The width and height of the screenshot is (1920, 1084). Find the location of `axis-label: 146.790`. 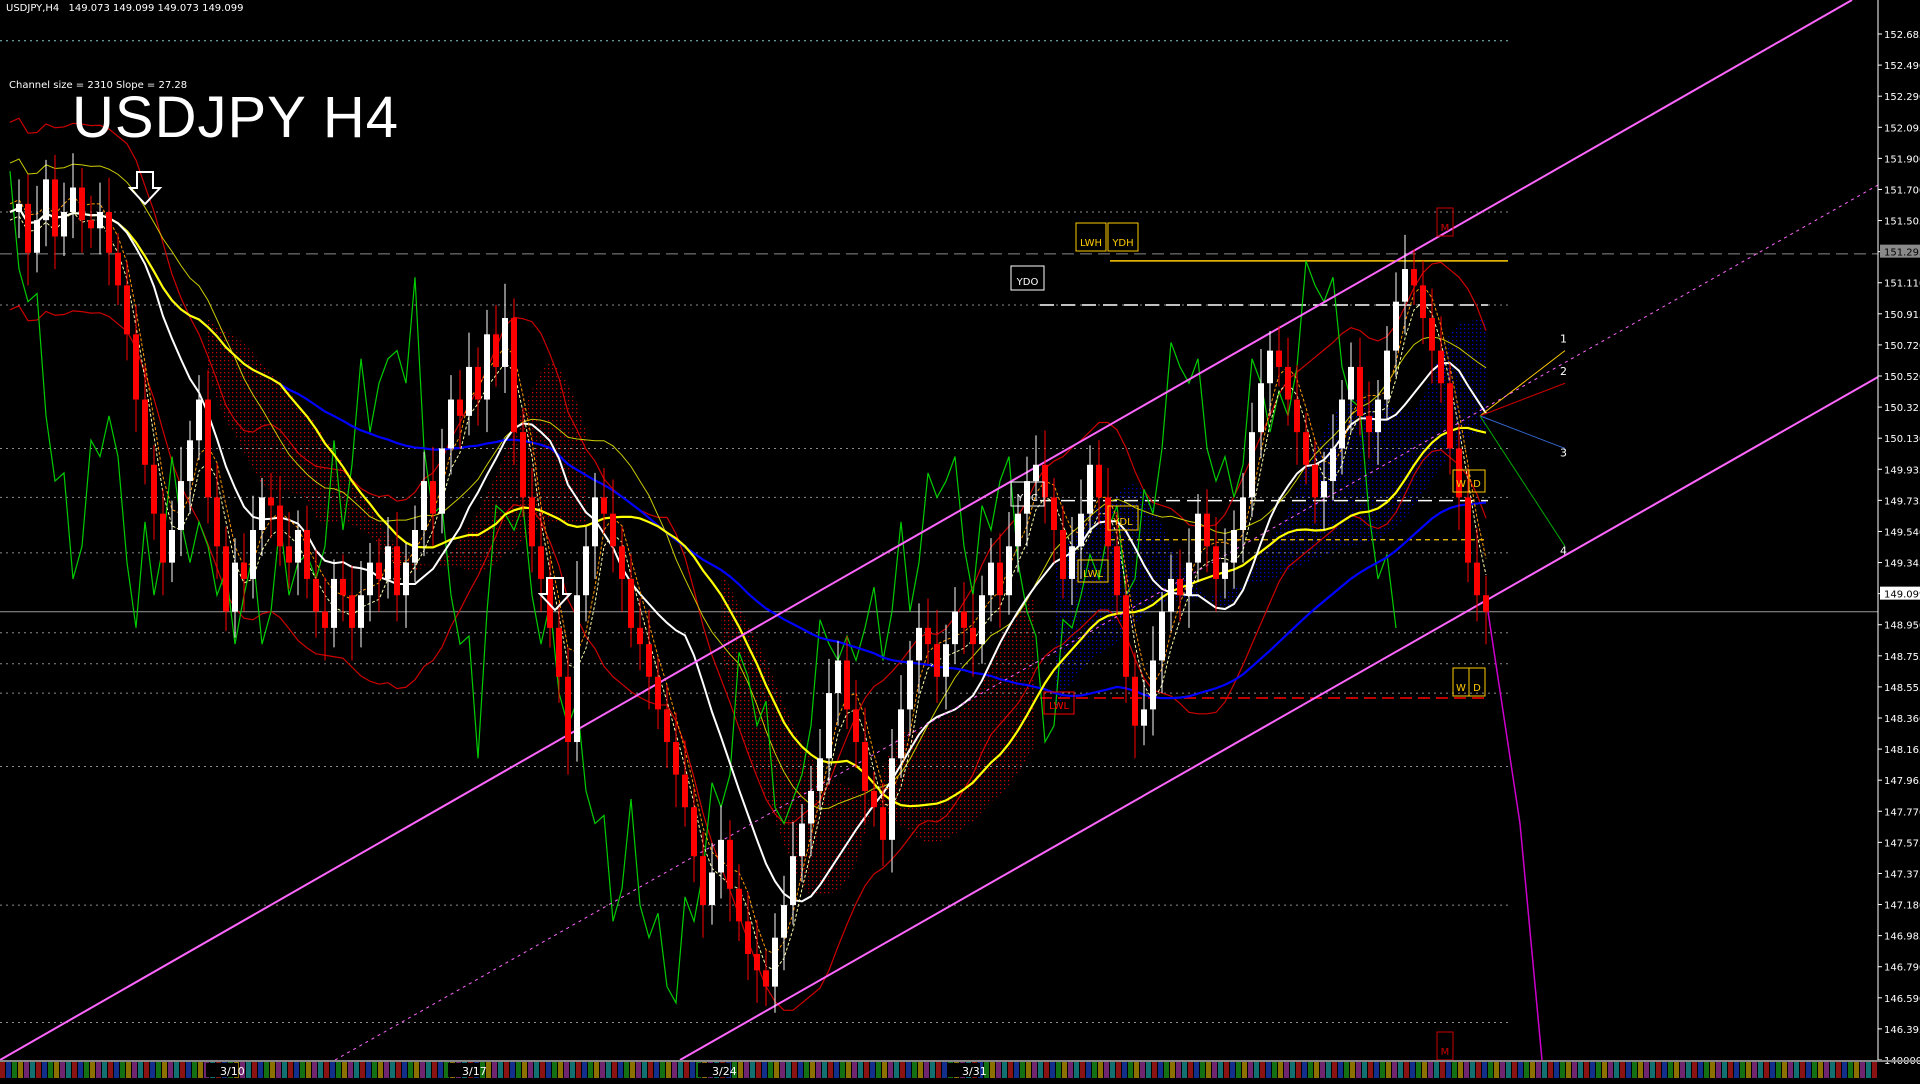

axis-label: 146.790 is located at coordinates (1902, 968).